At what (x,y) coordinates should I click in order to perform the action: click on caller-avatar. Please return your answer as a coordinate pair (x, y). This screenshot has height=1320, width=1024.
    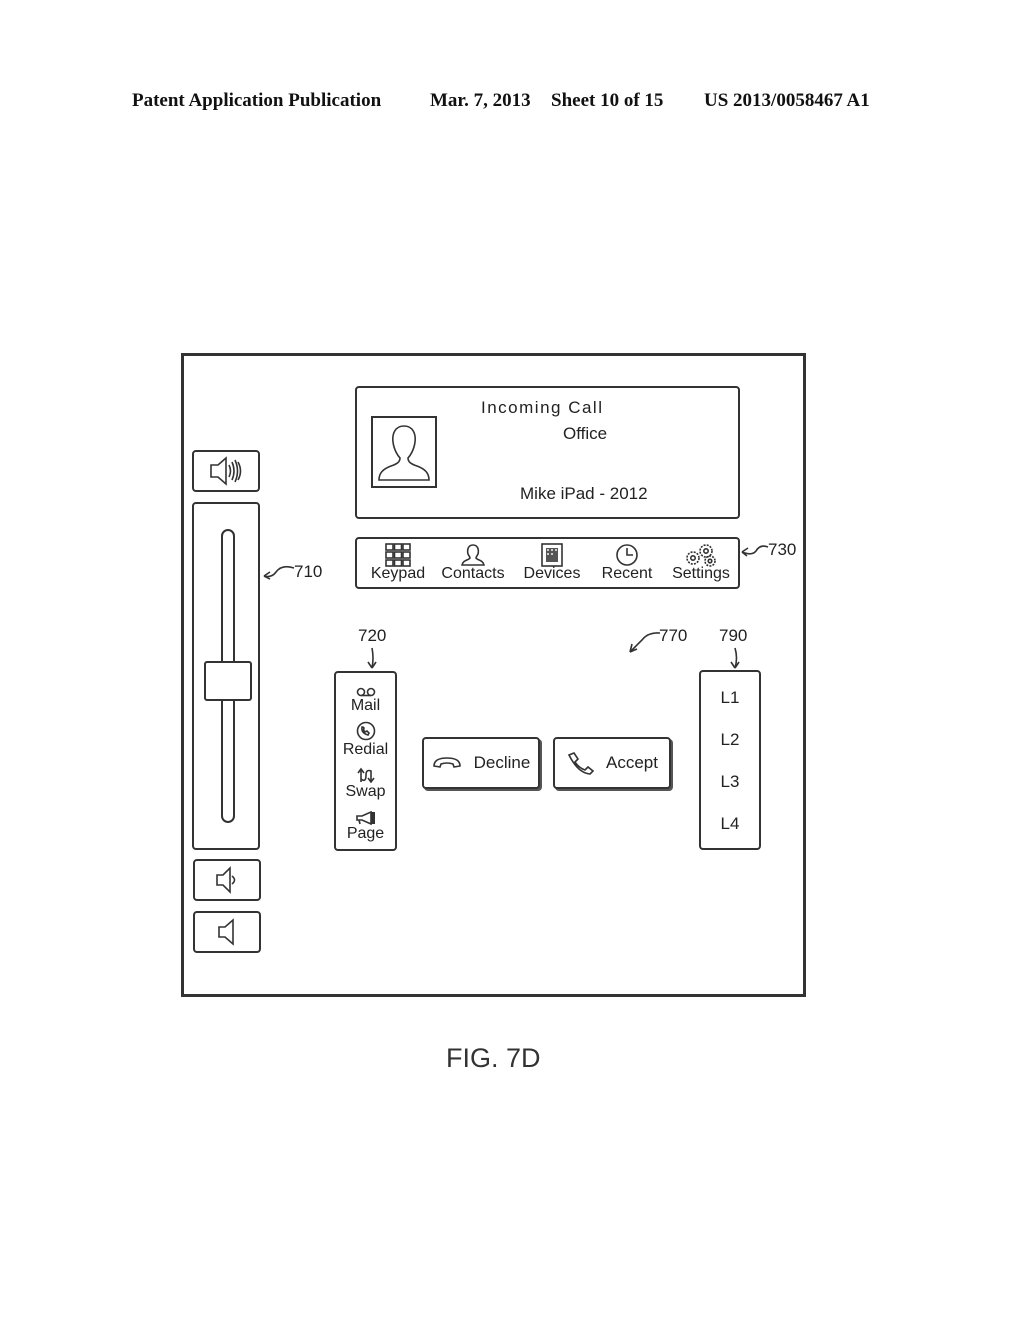
    Looking at the image, I should click on (404, 452).